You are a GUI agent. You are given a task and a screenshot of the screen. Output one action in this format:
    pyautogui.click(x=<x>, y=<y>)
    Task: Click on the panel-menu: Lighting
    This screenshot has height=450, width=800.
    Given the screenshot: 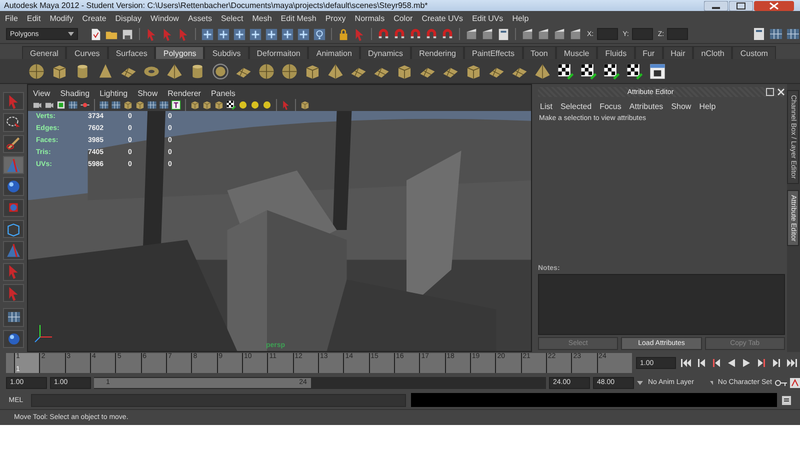 What is the action you would take?
    pyautogui.click(x=114, y=93)
    